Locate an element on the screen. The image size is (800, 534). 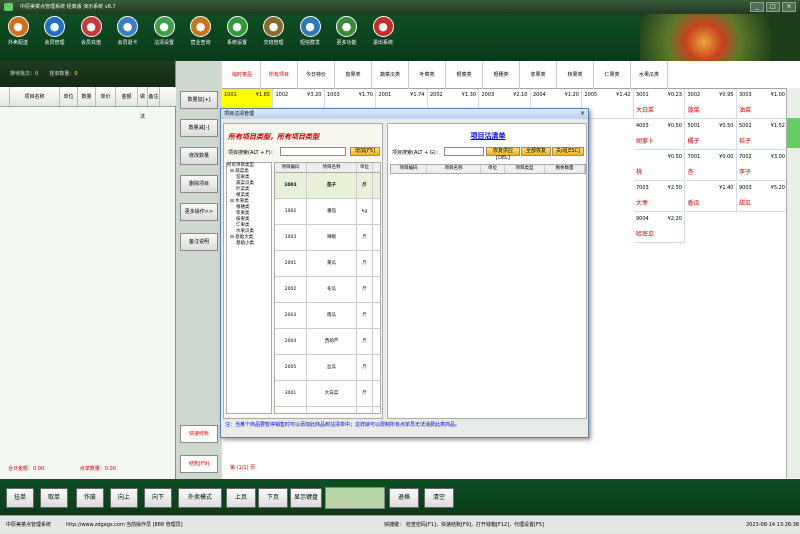
category-tab-1: 所有项目 is located at coordinates (279, 75).